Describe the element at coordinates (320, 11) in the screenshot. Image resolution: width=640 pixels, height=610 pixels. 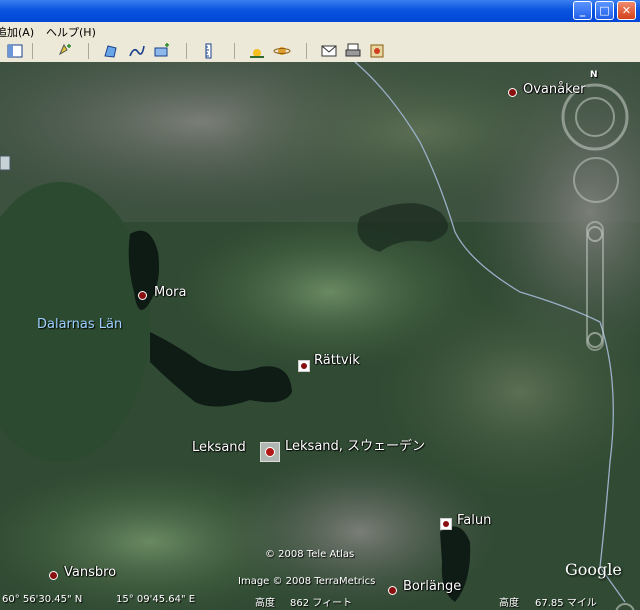
I see `window-titlebar: _ □ ✕` at that location.